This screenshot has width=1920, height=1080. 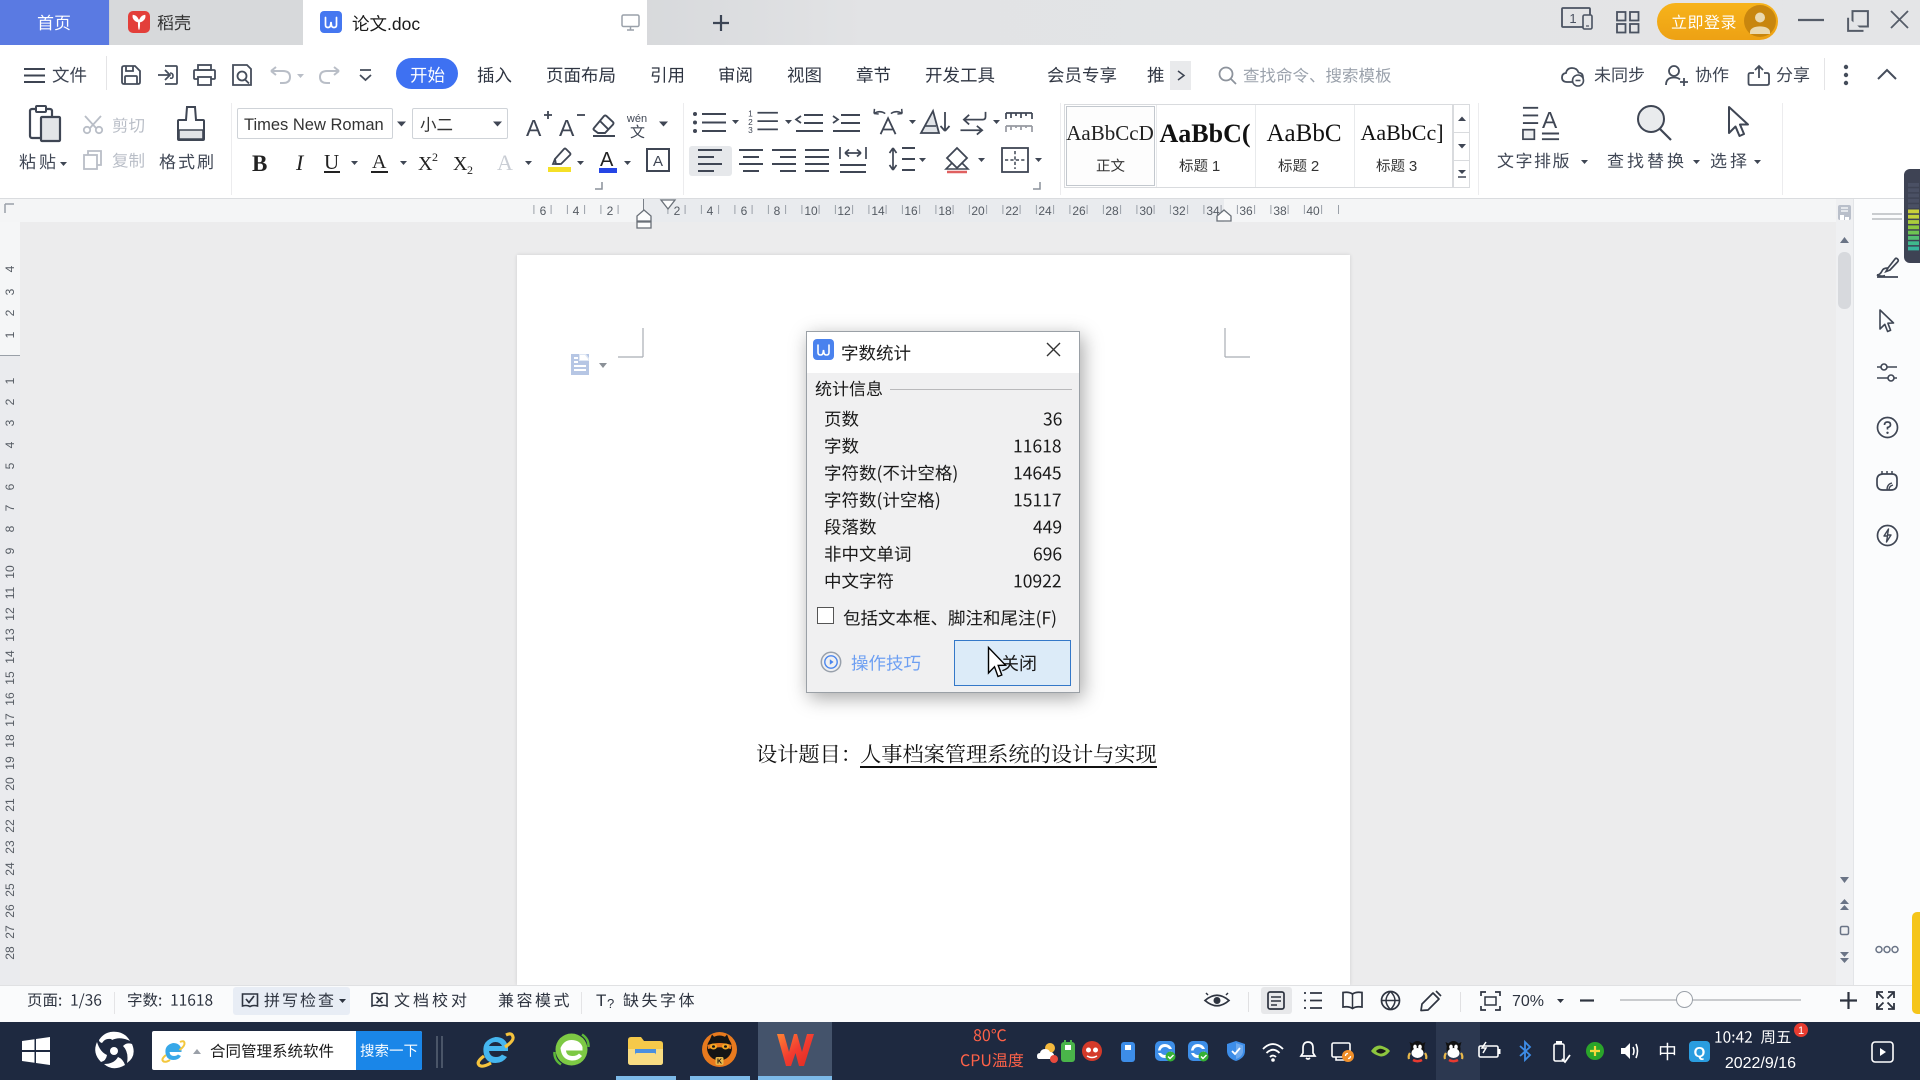 I want to click on svg-text: T, so click(x=601, y=1000).